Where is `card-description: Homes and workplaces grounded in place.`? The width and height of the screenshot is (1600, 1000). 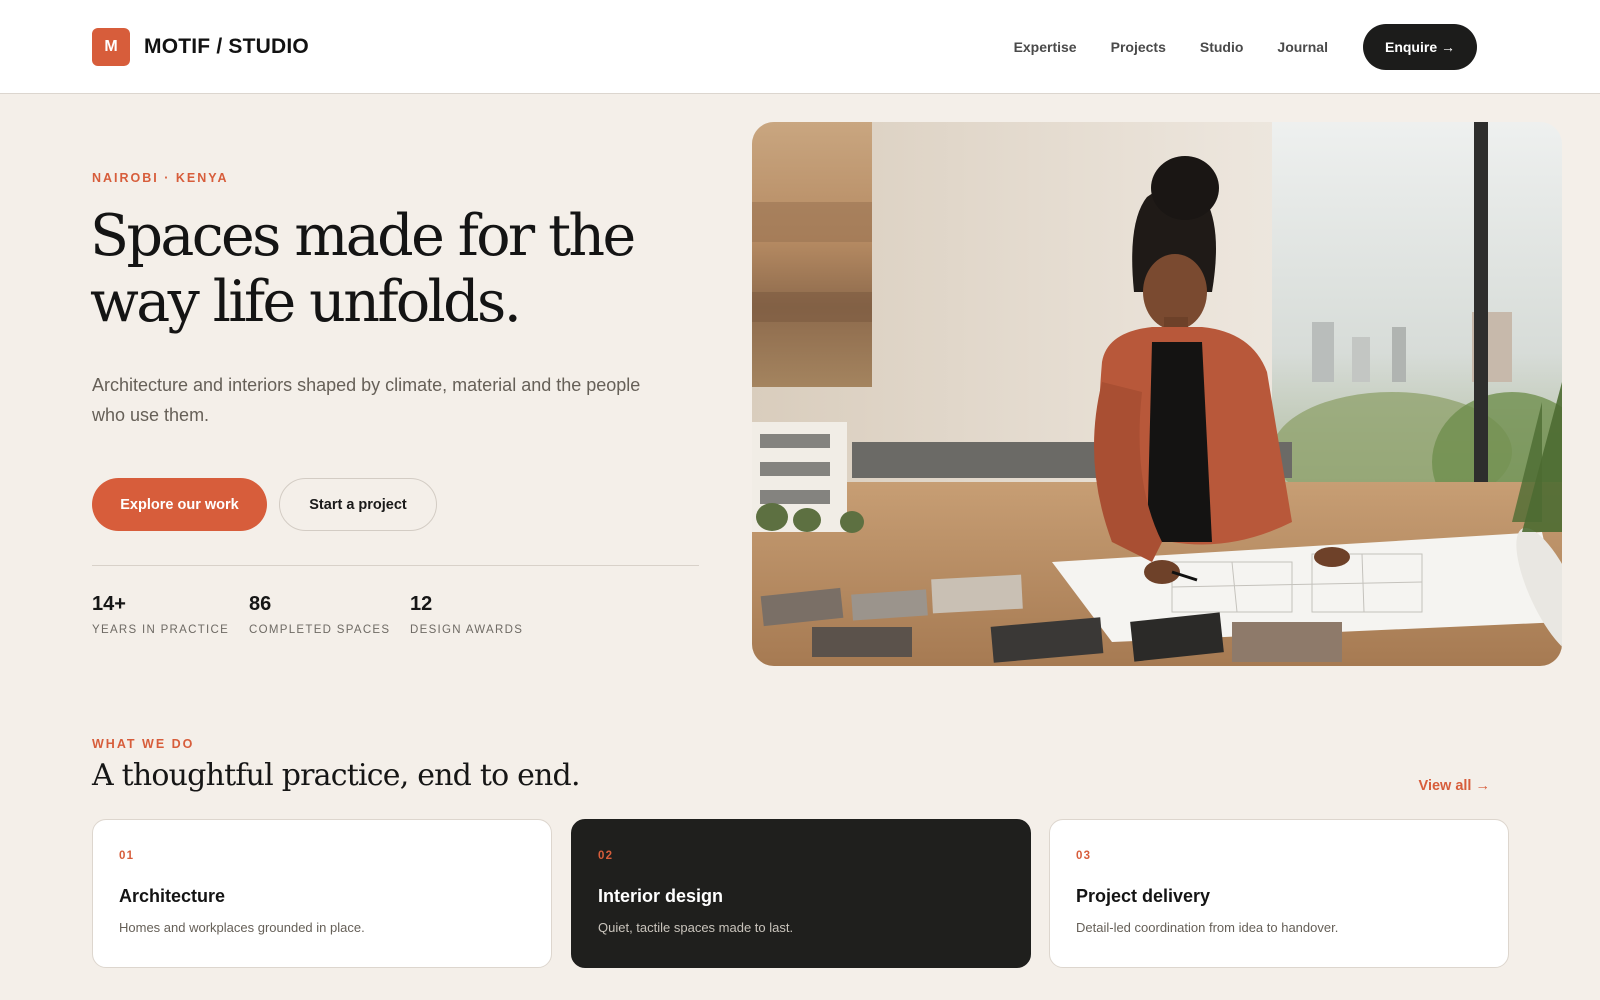
card-description: Homes and workplaces grounded in place. is located at coordinates (242, 927).